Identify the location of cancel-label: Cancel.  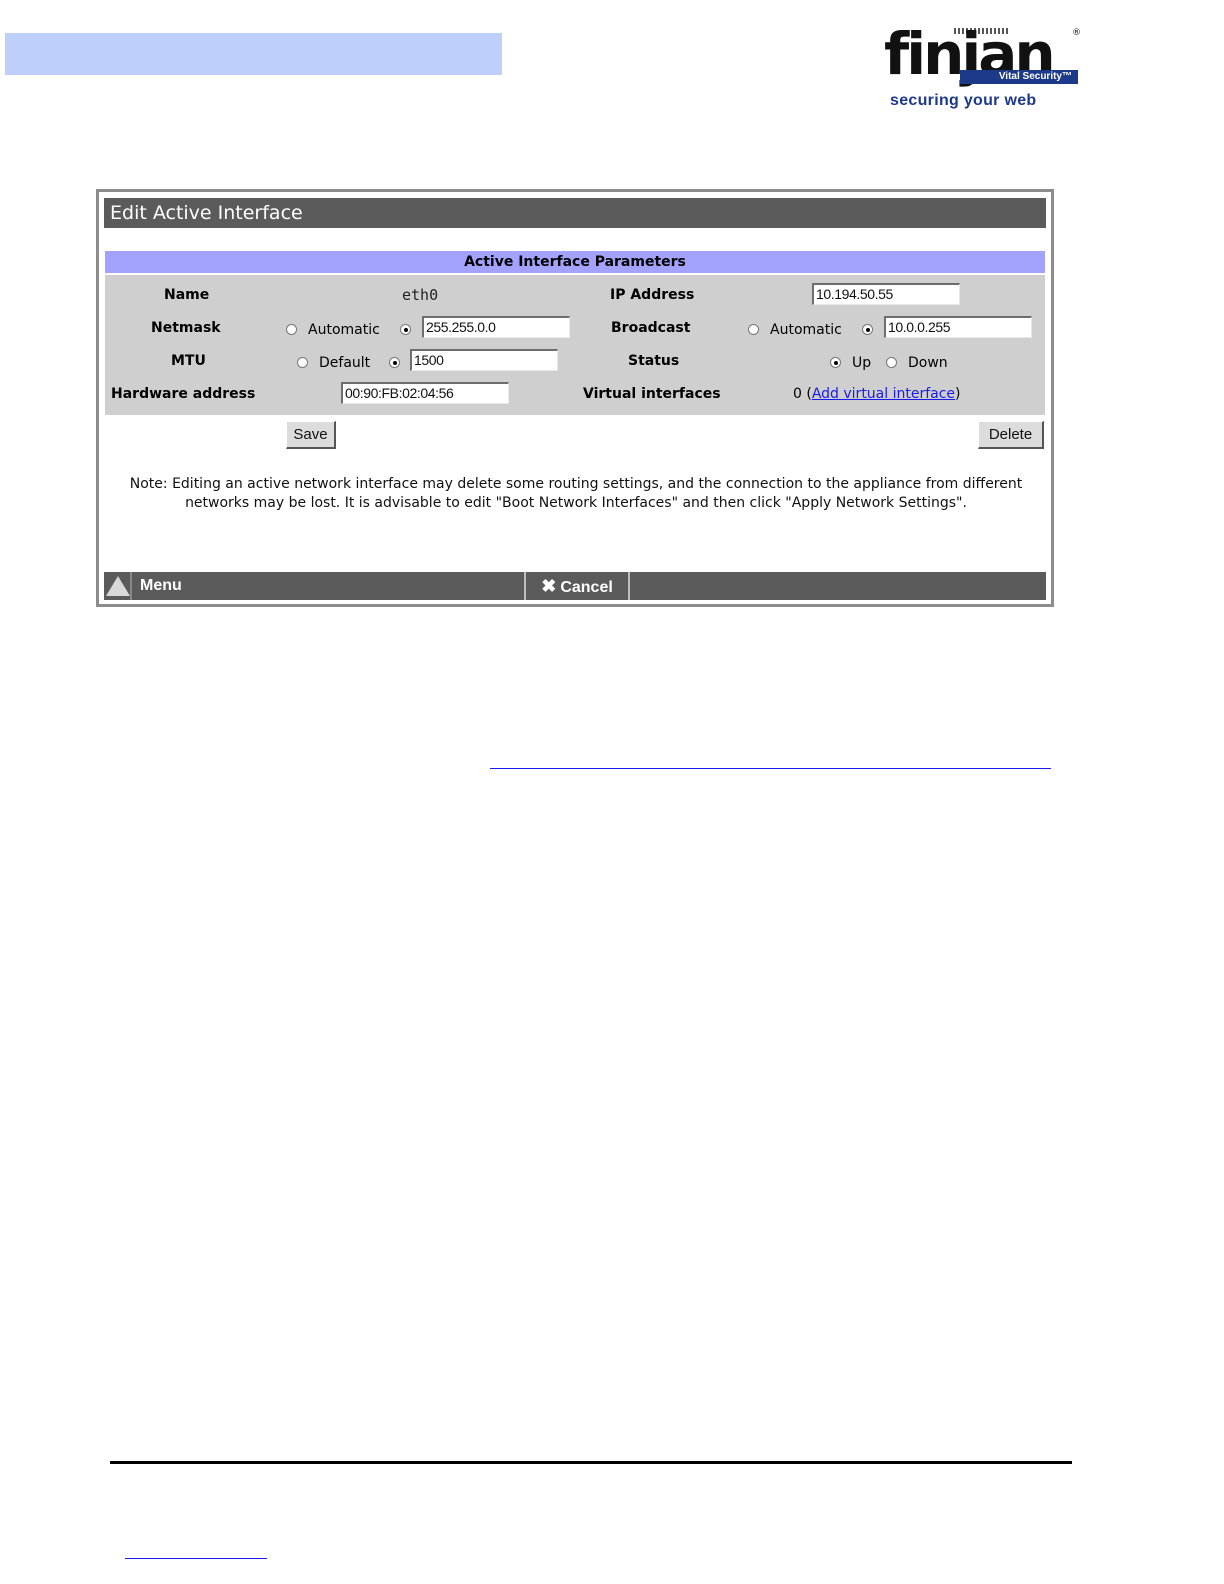
(586, 587).